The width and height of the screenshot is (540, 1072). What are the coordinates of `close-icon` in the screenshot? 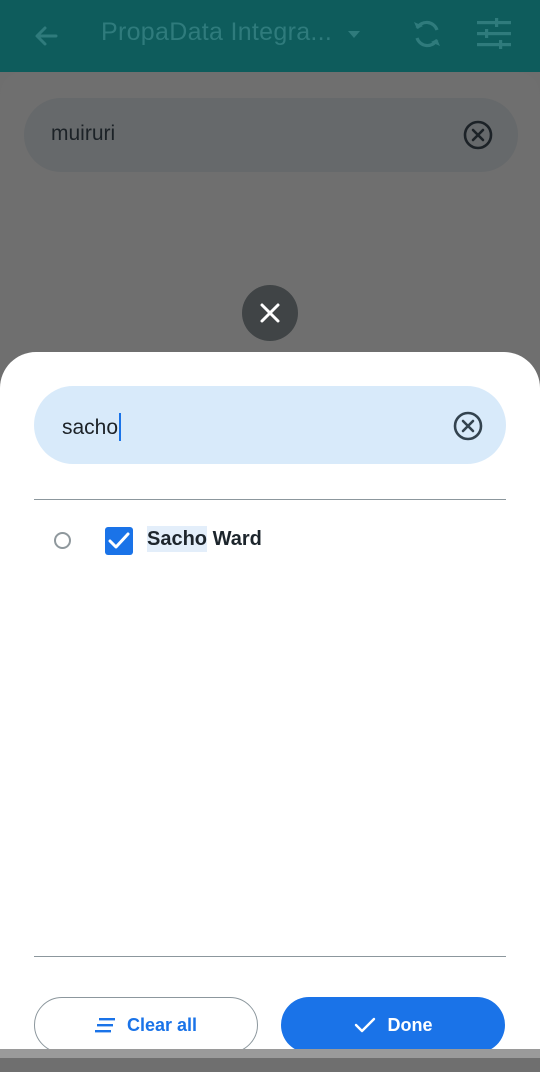 It's located at (270, 313).